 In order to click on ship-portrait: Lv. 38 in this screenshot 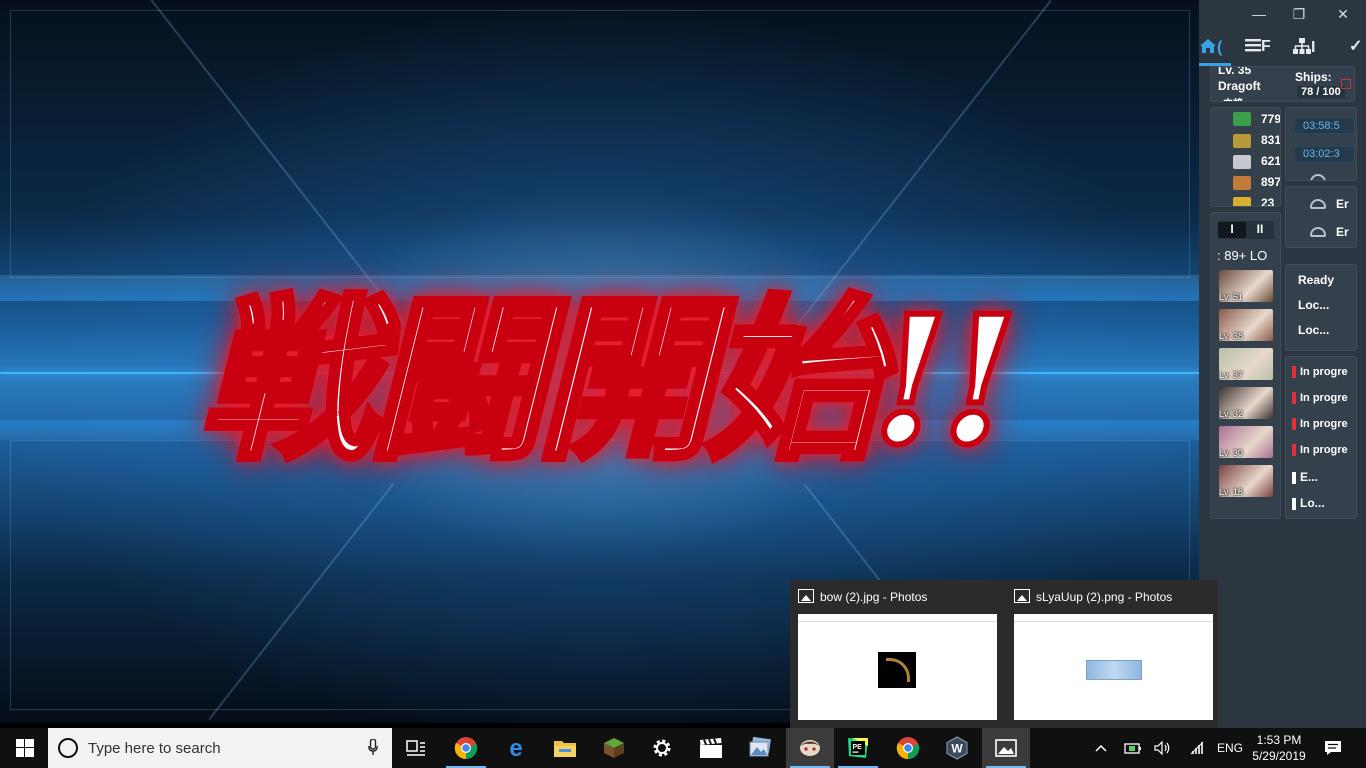, I will do `click(1246, 325)`.